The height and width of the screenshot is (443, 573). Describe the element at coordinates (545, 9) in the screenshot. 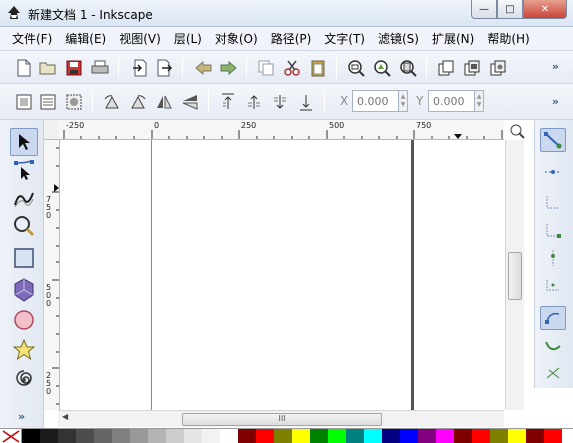

I see `close-button: ✕` at that location.